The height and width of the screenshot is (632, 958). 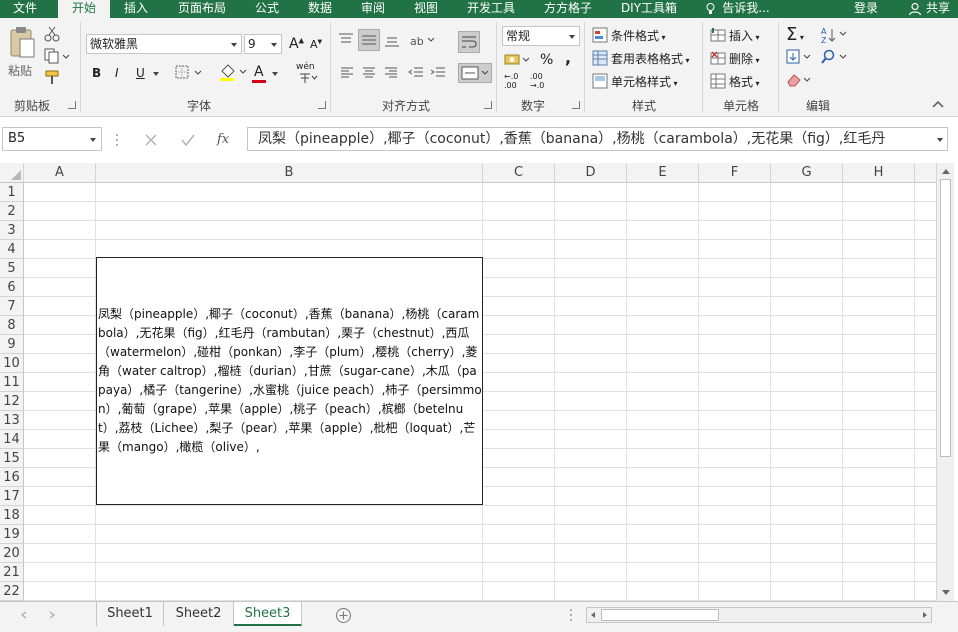 I want to click on align-bottom-icon, so click(x=392, y=41).